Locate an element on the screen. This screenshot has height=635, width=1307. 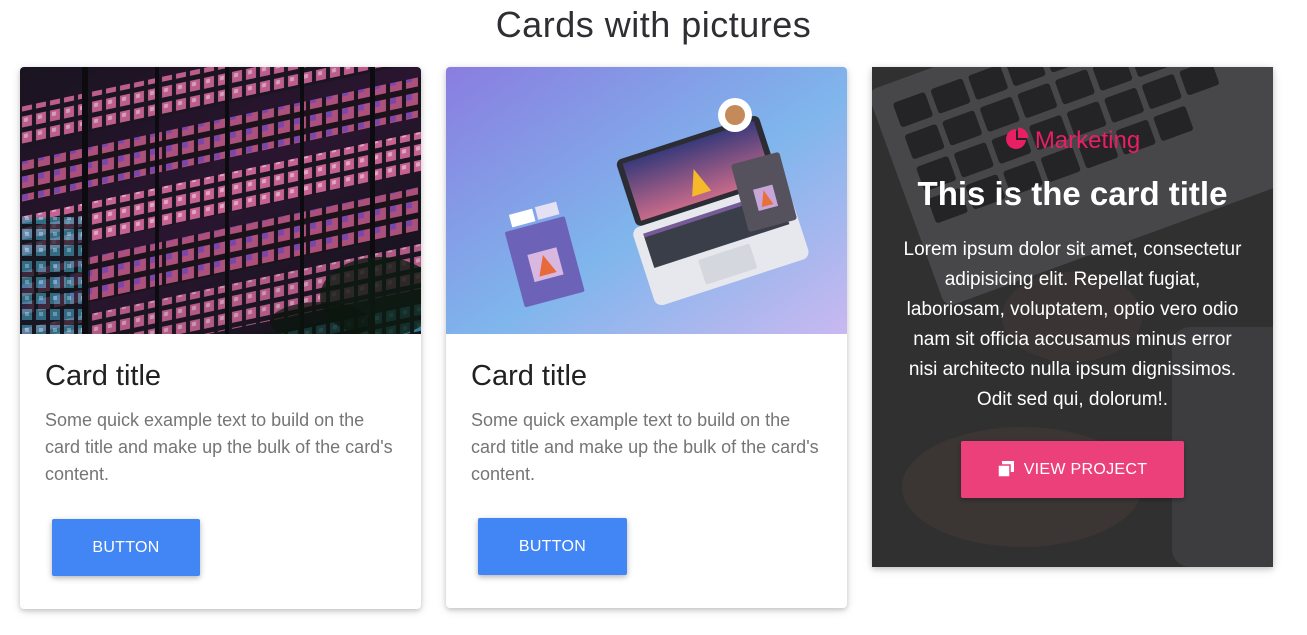
card-image-laptop is located at coordinates (646, 200).